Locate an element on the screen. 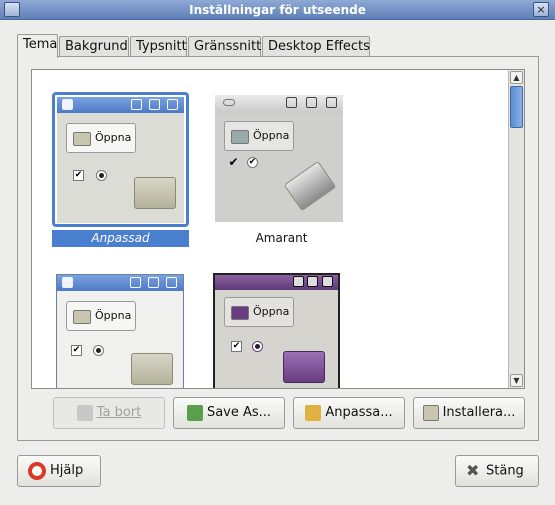 The image size is (555, 505). delete-theme-button: Ta bort is located at coordinates (109, 413).